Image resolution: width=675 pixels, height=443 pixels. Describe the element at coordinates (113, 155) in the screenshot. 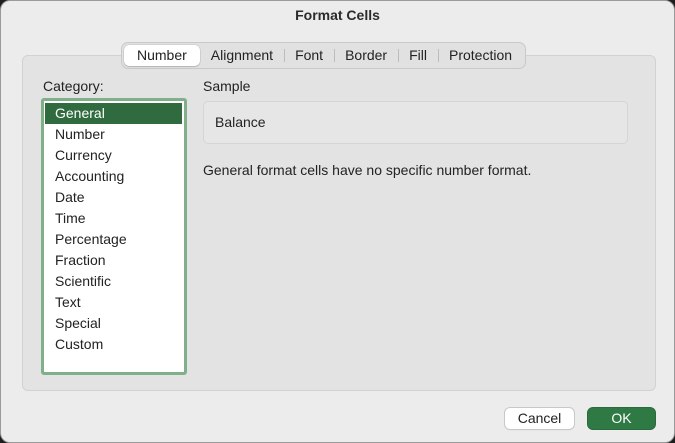

I see `category-item-currency: Currency` at that location.